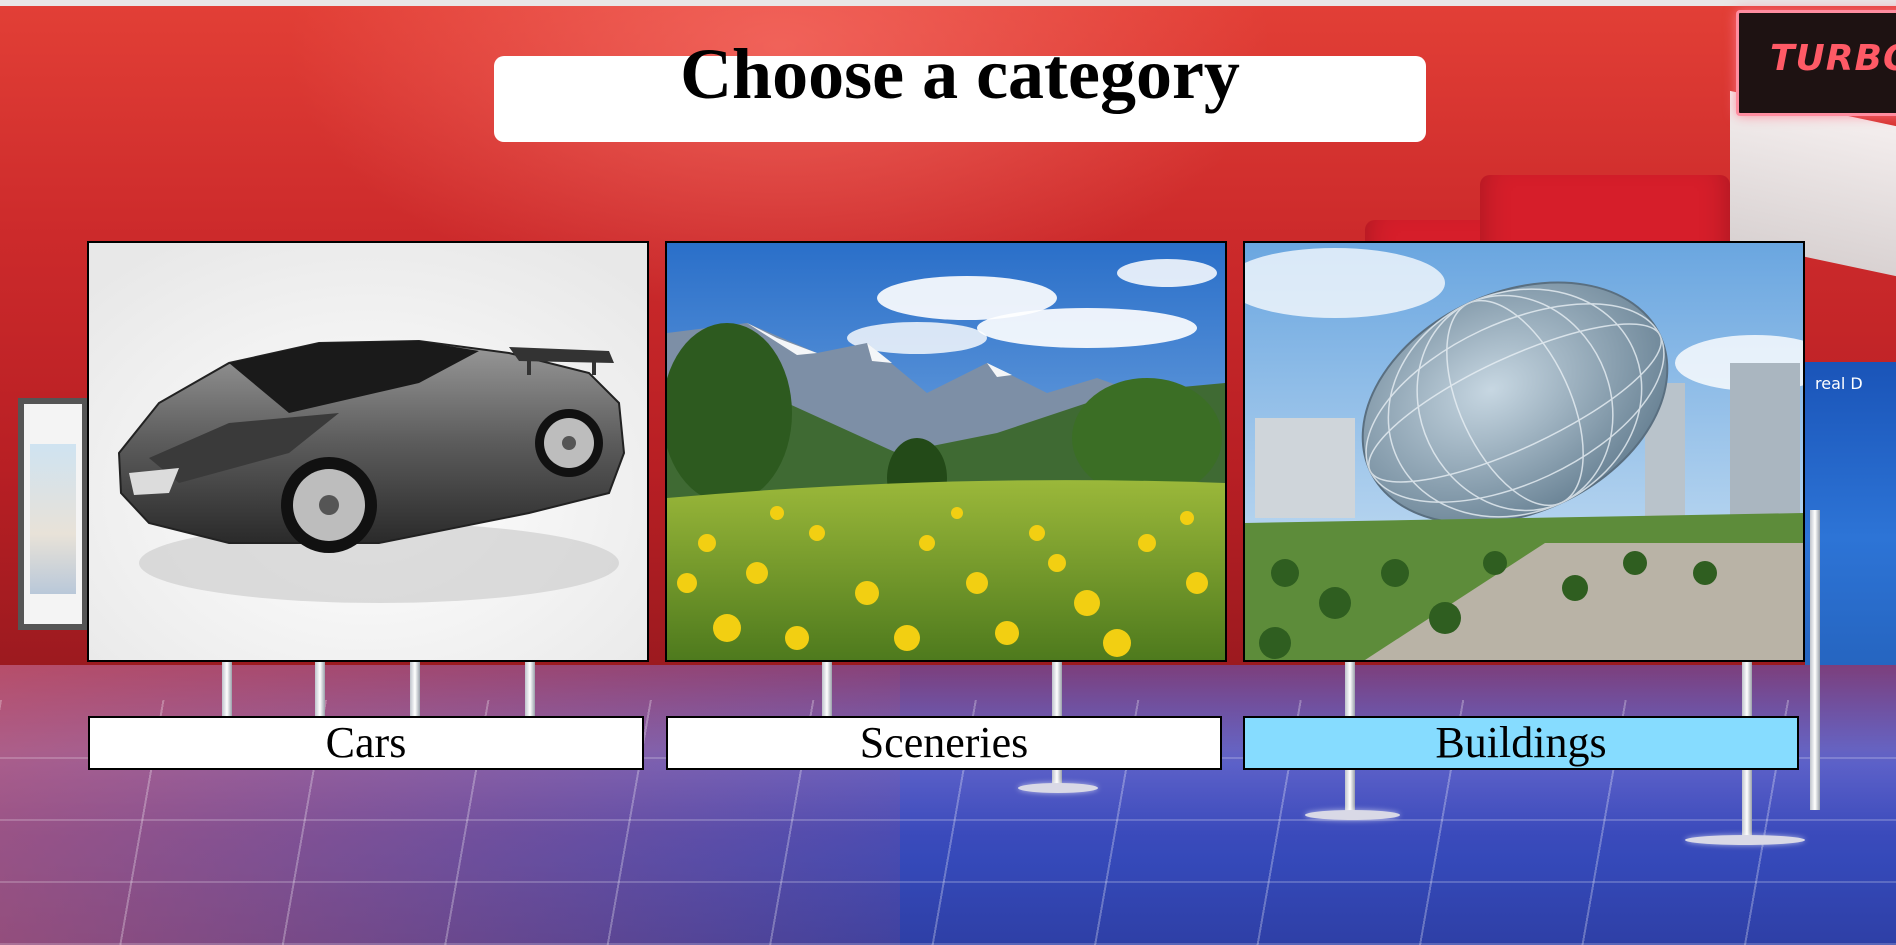 This screenshot has width=1896, height=945. I want to click on cars-category-button: Cars, so click(366, 743).